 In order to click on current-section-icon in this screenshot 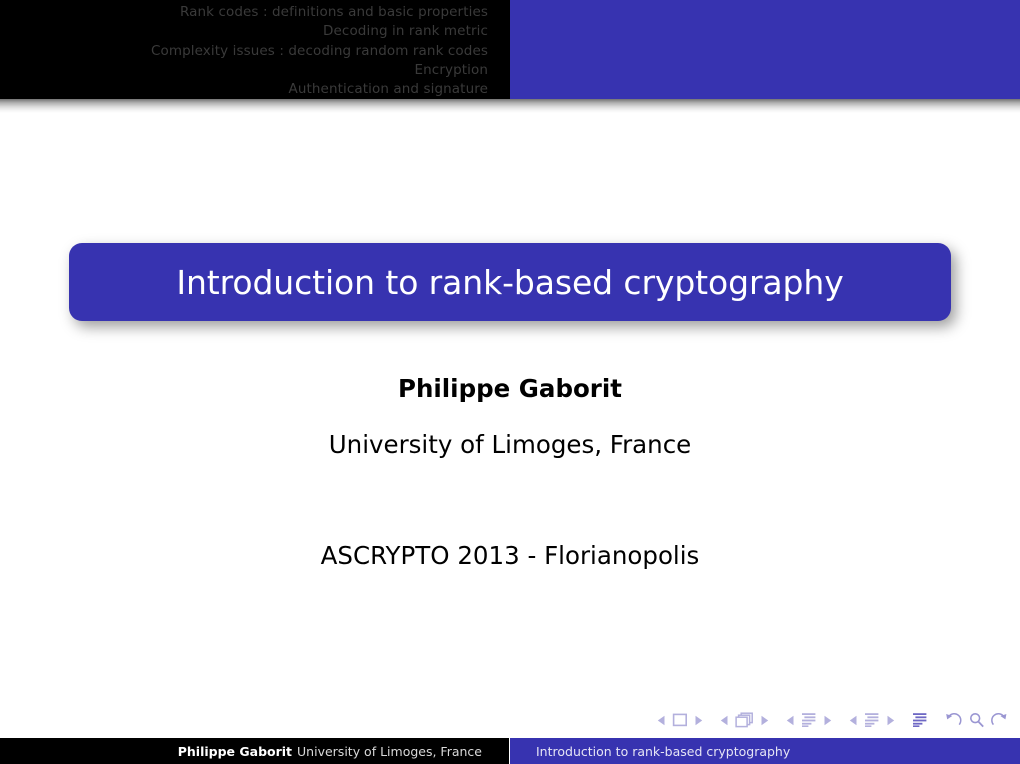, I will do `click(872, 720)`.